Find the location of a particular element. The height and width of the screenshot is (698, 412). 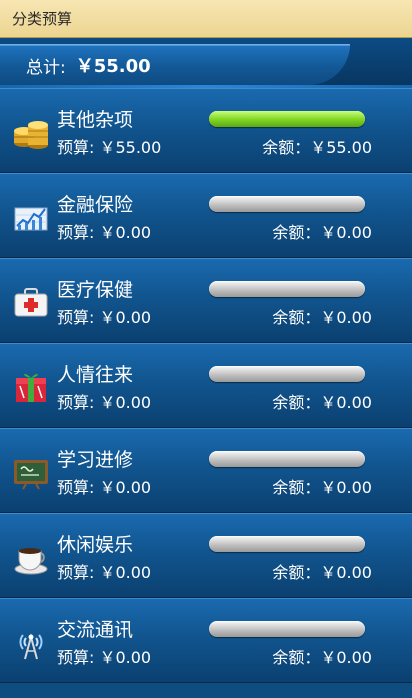

coins-icon is located at coordinates (31, 132).